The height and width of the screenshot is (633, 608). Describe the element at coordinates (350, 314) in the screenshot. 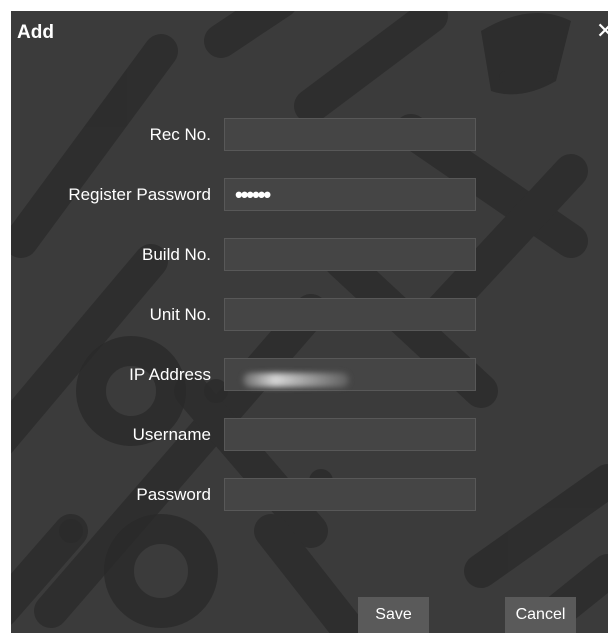

I see `unit-no-input` at that location.